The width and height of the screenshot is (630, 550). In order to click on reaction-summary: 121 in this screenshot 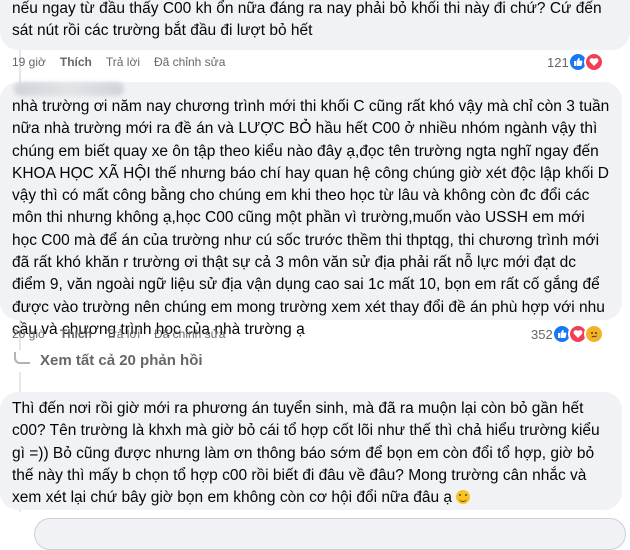, I will do `click(575, 62)`.